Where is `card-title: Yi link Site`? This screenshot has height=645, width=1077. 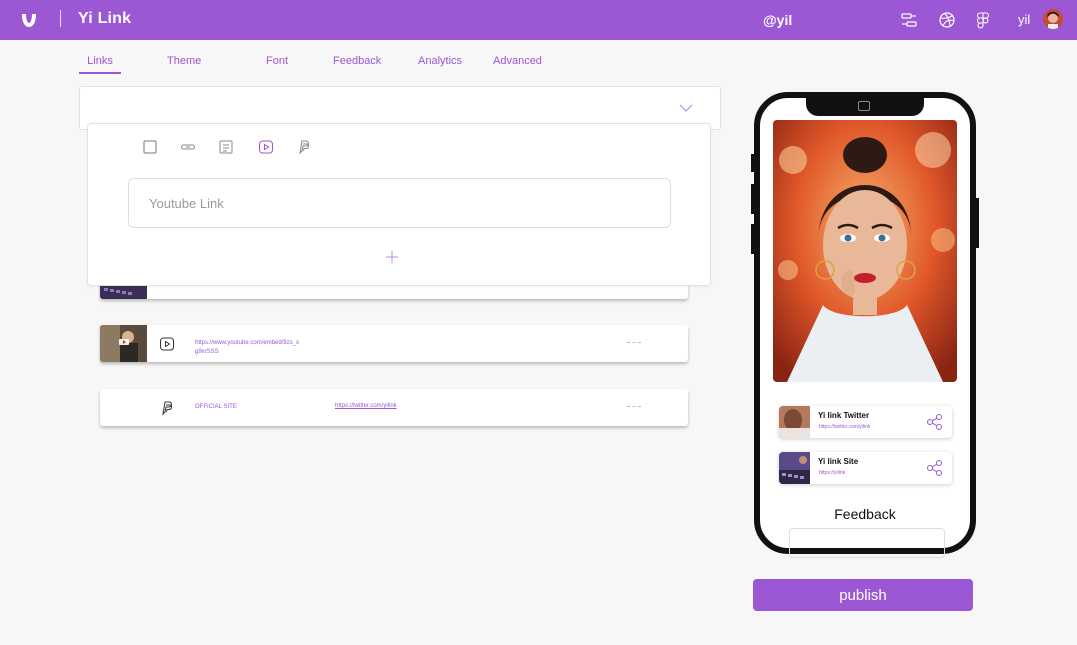
card-title: Yi link Site is located at coordinates (838, 461).